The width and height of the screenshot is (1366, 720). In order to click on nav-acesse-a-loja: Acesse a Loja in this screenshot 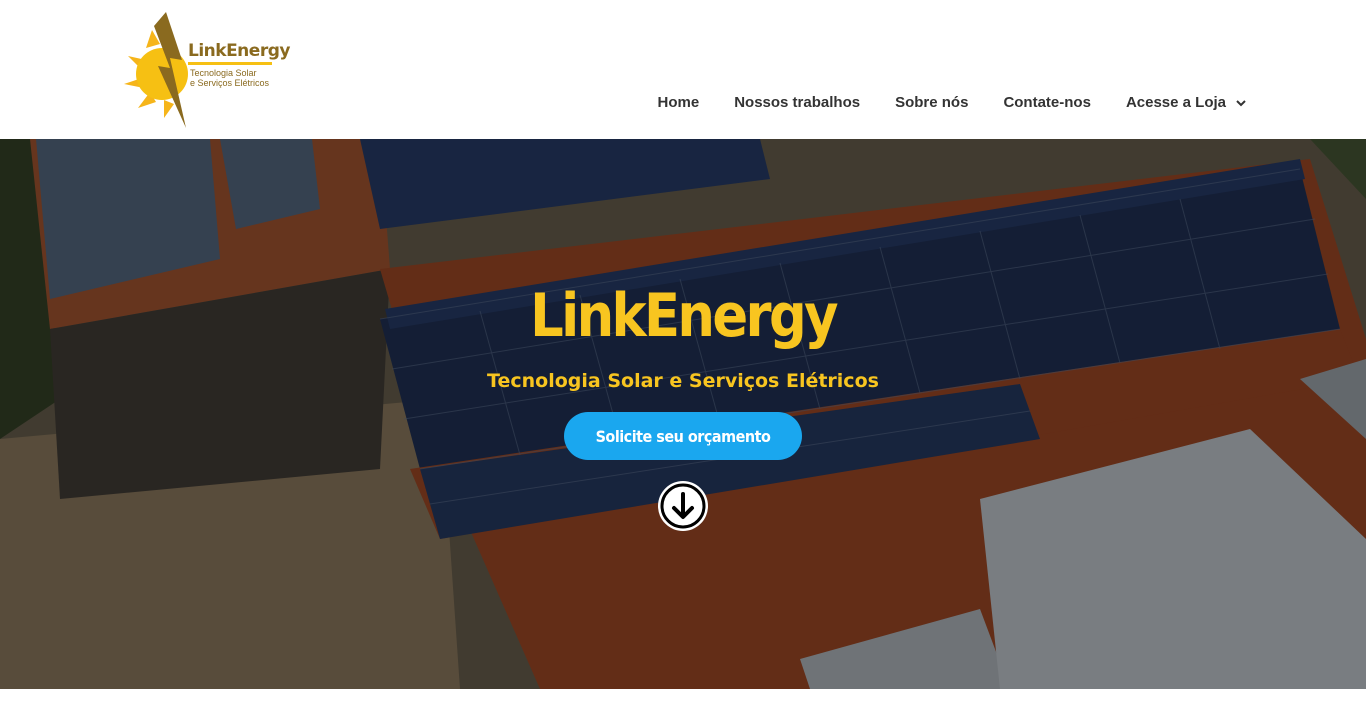, I will do `click(1186, 102)`.